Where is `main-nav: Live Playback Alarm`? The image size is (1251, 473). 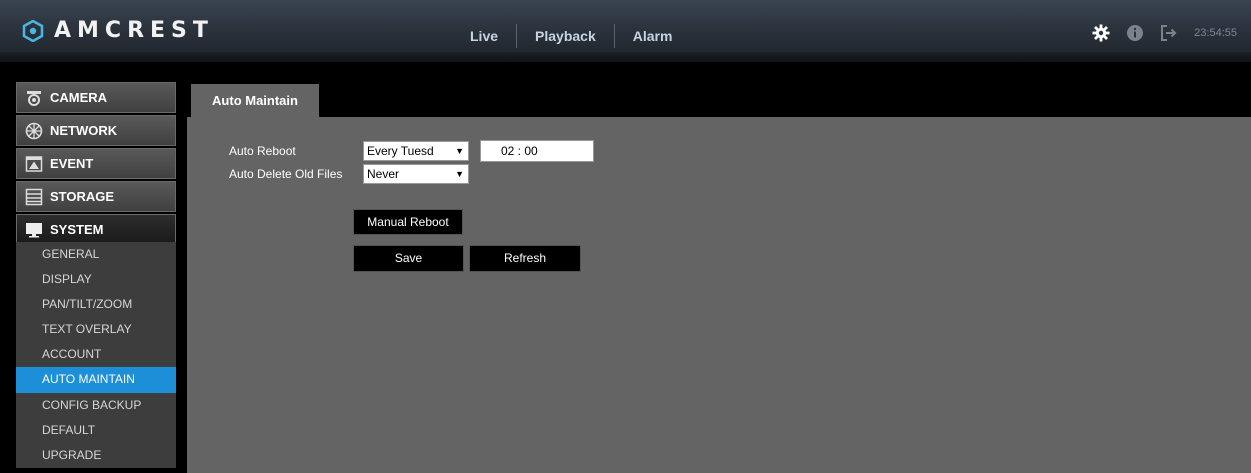 main-nav: Live Playback Alarm is located at coordinates (571, 36).